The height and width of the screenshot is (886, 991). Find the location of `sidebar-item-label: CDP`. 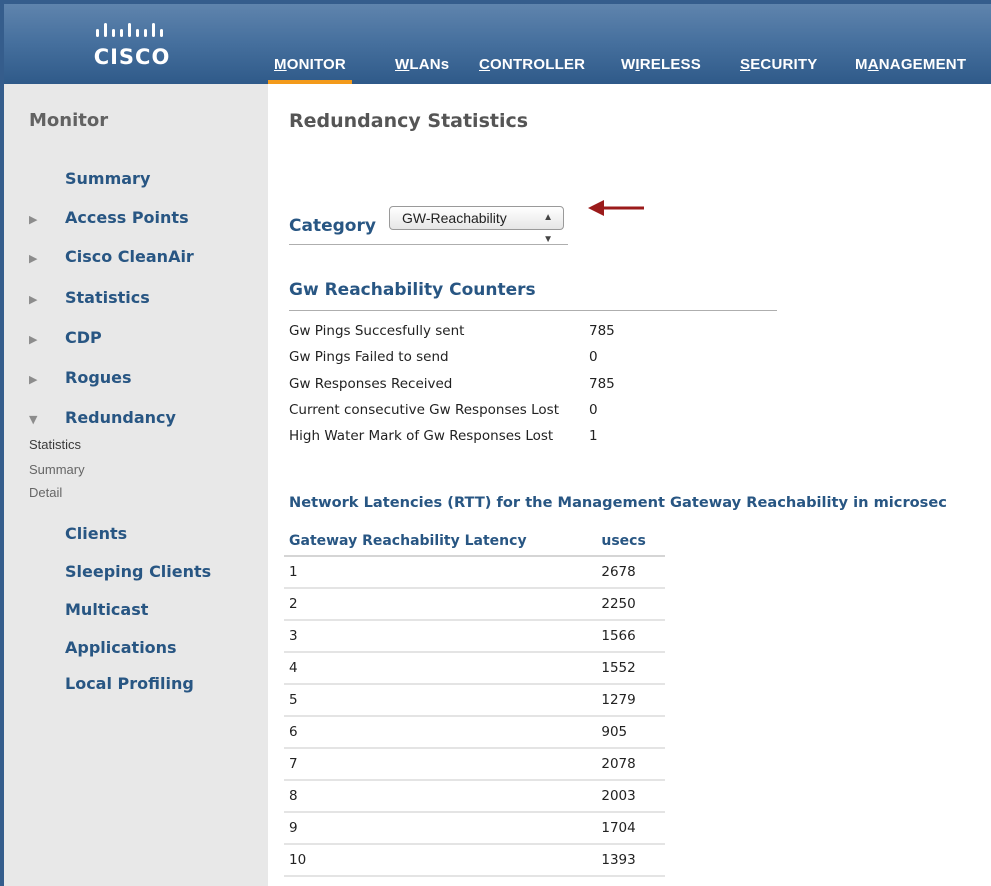

sidebar-item-label: CDP is located at coordinates (83, 337).